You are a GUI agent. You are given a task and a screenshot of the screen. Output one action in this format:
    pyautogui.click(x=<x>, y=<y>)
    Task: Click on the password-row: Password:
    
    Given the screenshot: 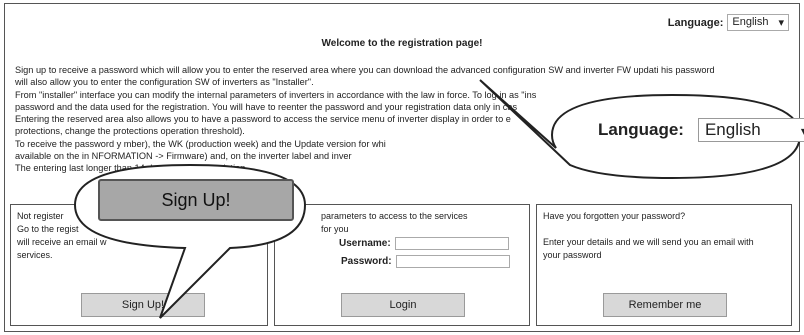 What is the action you would take?
    pyautogui.click(x=425, y=261)
    